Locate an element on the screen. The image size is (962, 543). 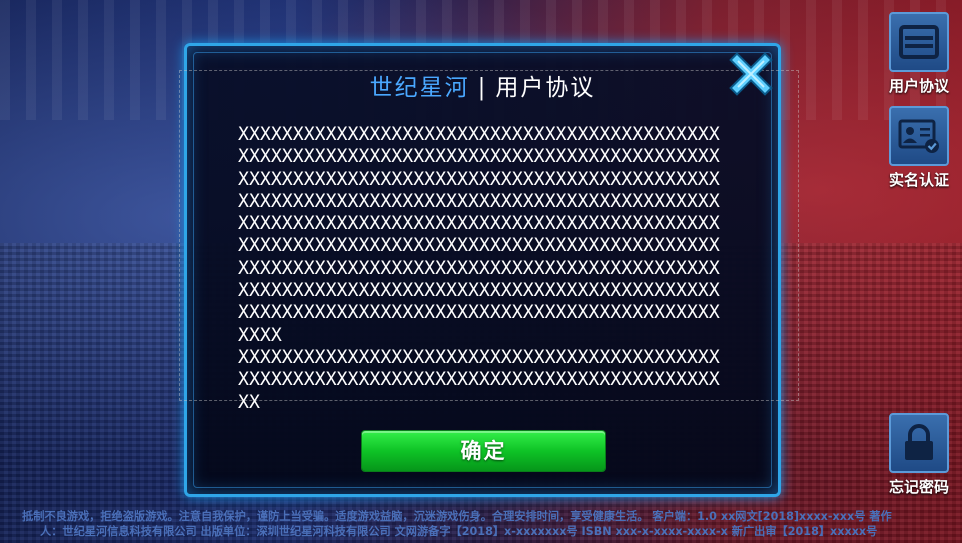
realname-tile is located at coordinates (919, 136).